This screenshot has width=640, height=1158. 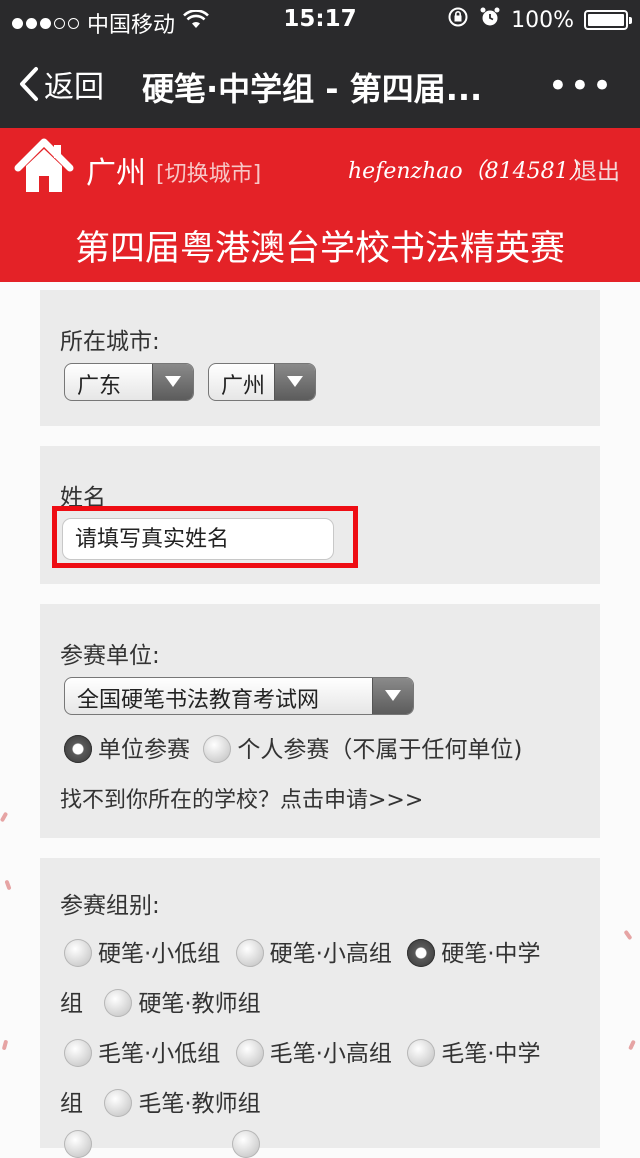 I want to click on nav-bar: 返回 硬笔·中学组 - 第四届... •••, so click(x=320, y=84).